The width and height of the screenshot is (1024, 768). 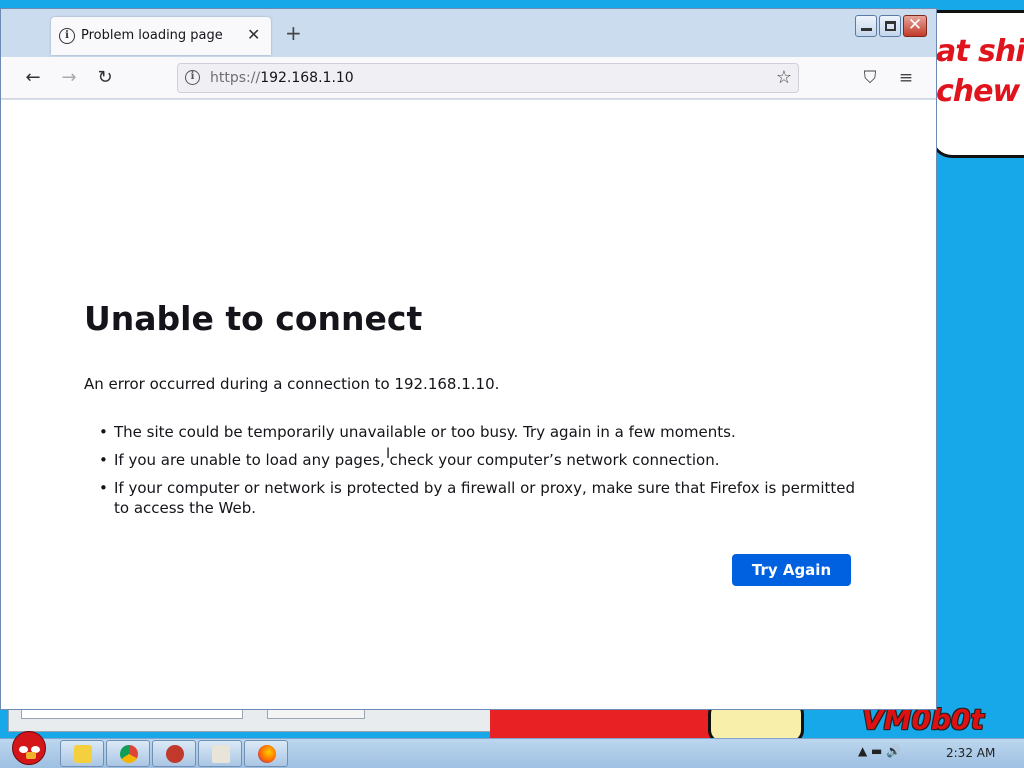 I want to click on url-text: https://192.168.1.10, so click(x=282, y=78).